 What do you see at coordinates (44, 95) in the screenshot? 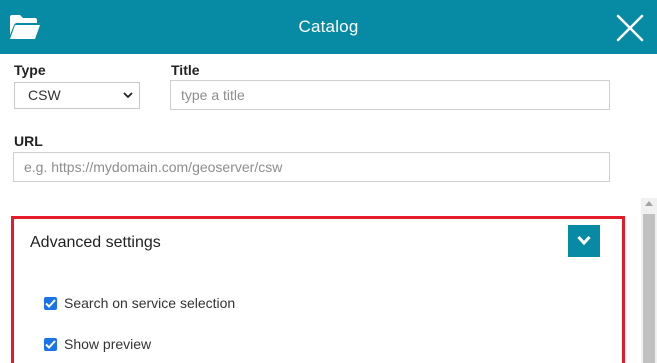
I see `type-select-value: CSW` at bounding box center [44, 95].